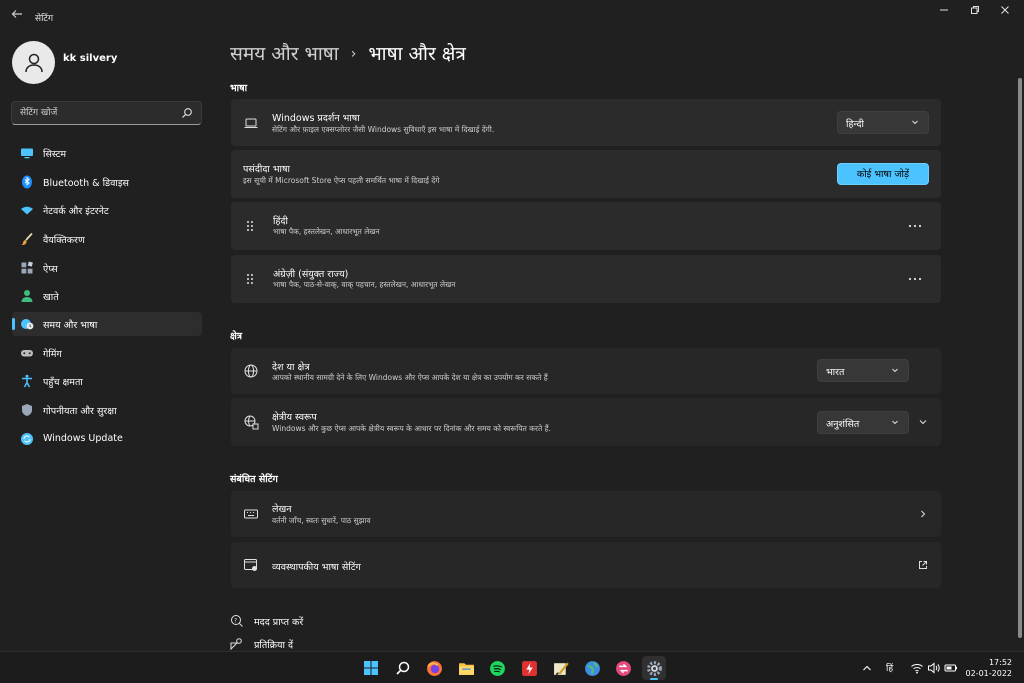 Image resolution: width=1024 pixels, height=683 pixels. I want to click on search-input, so click(100, 113).